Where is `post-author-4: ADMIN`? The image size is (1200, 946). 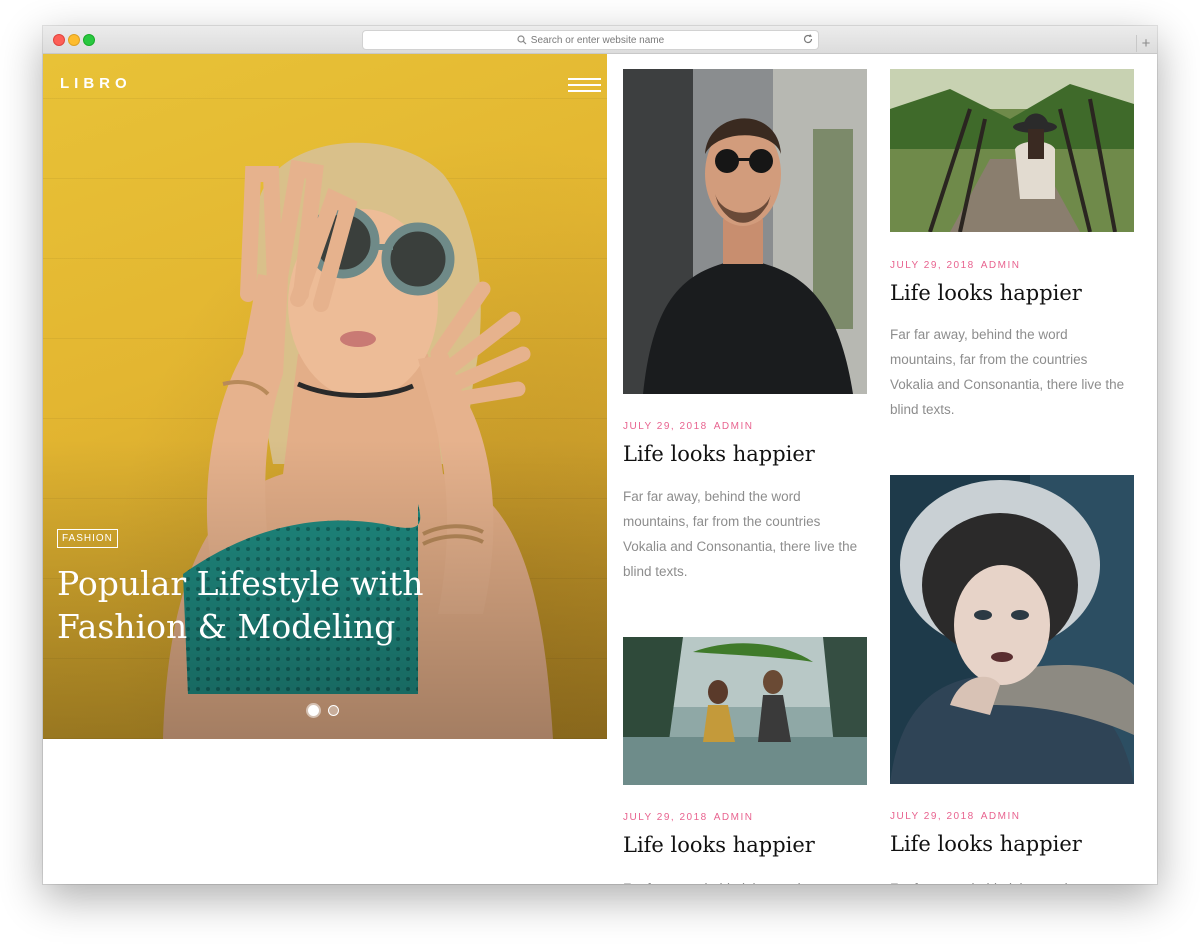
post-author-4: ADMIN is located at coordinates (1001, 816).